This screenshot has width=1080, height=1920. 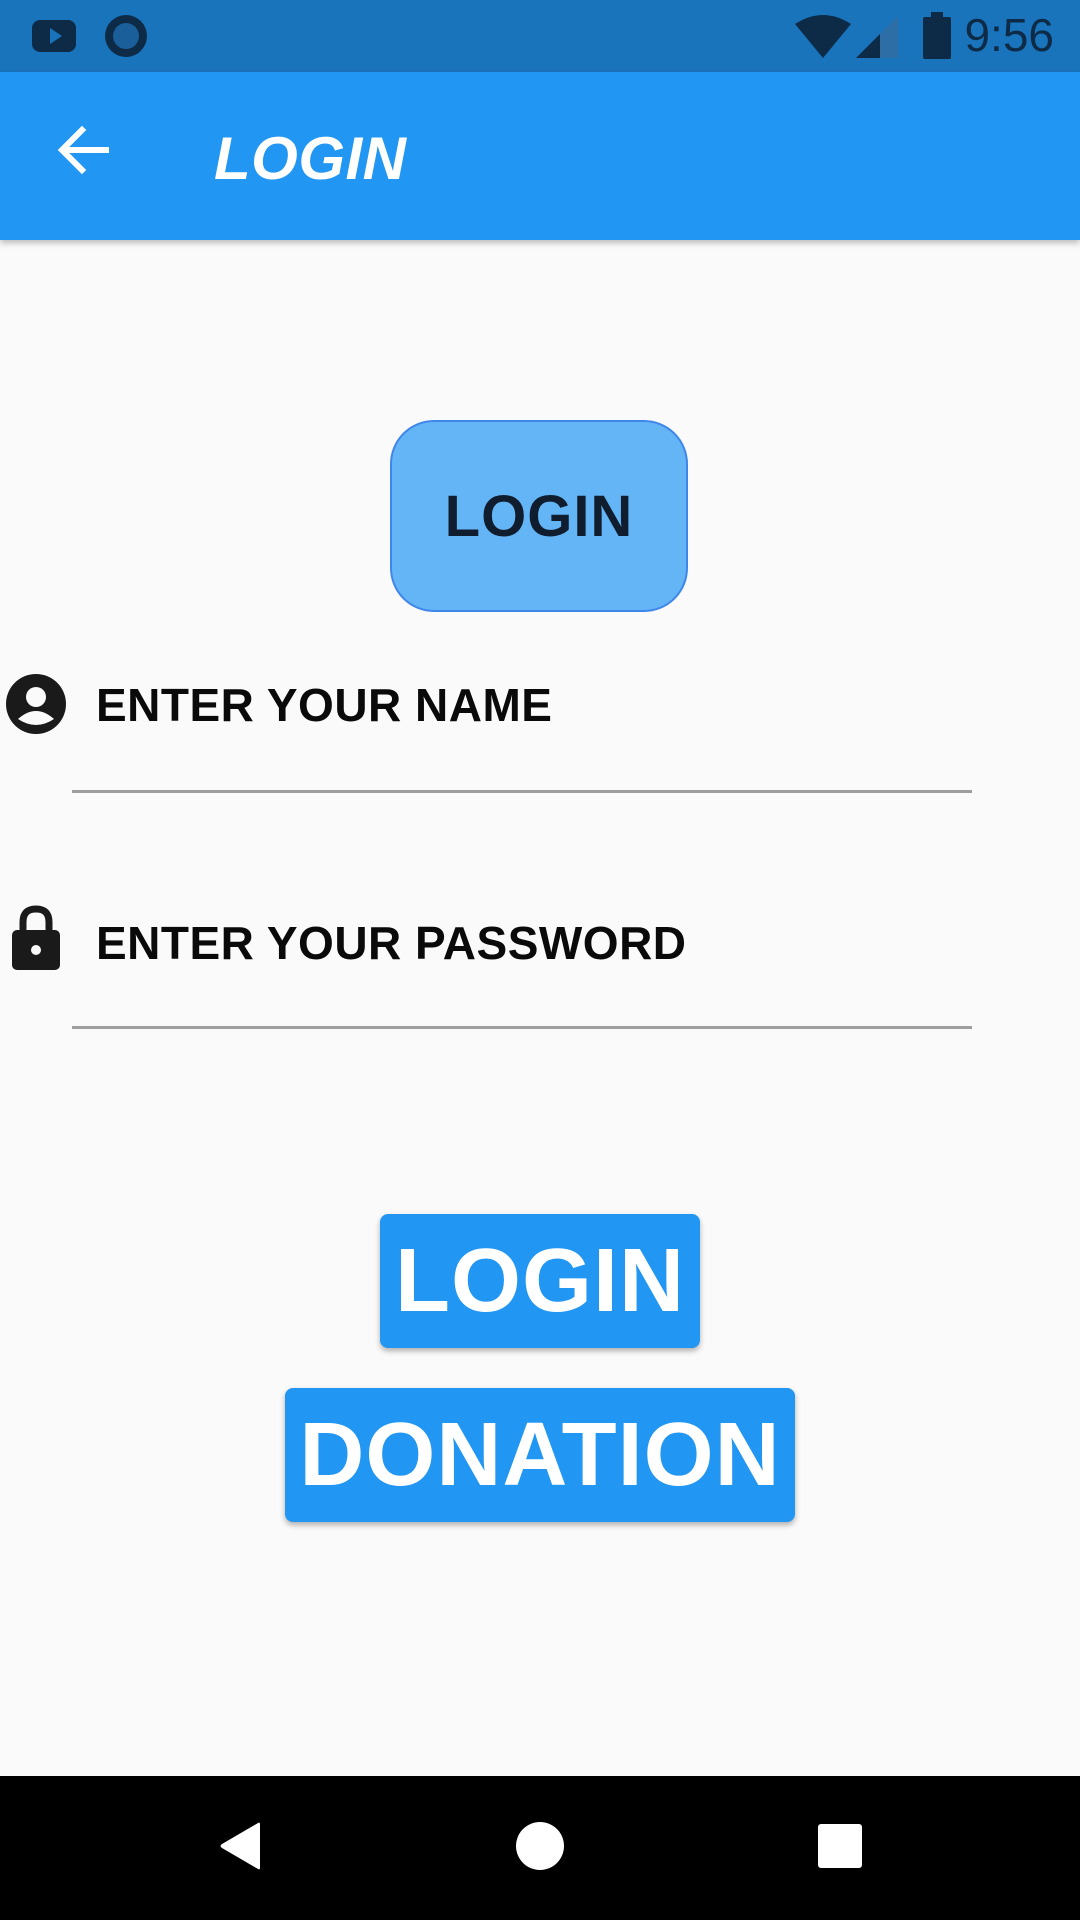 I want to click on status-bar: 9:56, so click(x=540, y=36).